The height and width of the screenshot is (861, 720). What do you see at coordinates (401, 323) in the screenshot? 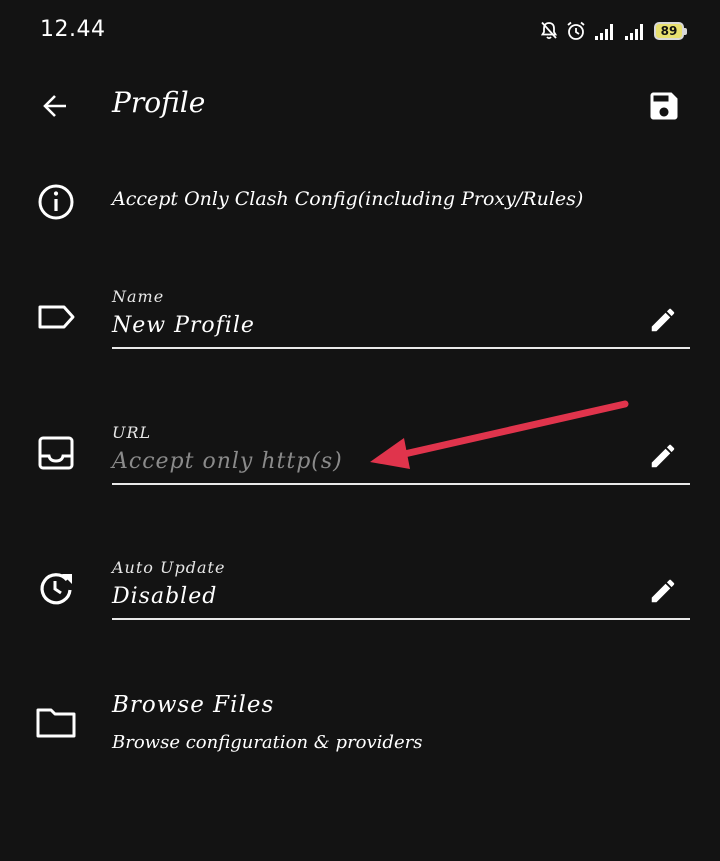
I see `name-field: Name New Profile` at bounding box center [401, 323].